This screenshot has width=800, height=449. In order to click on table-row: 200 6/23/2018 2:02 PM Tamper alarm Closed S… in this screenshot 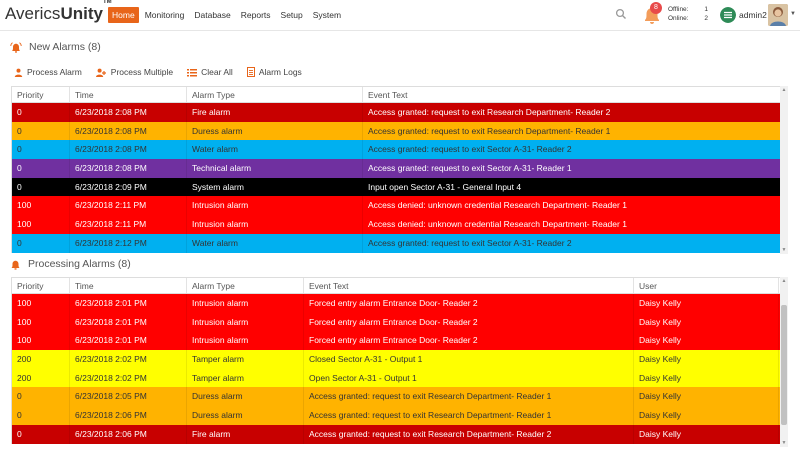, I will do `click(400, 359)`.